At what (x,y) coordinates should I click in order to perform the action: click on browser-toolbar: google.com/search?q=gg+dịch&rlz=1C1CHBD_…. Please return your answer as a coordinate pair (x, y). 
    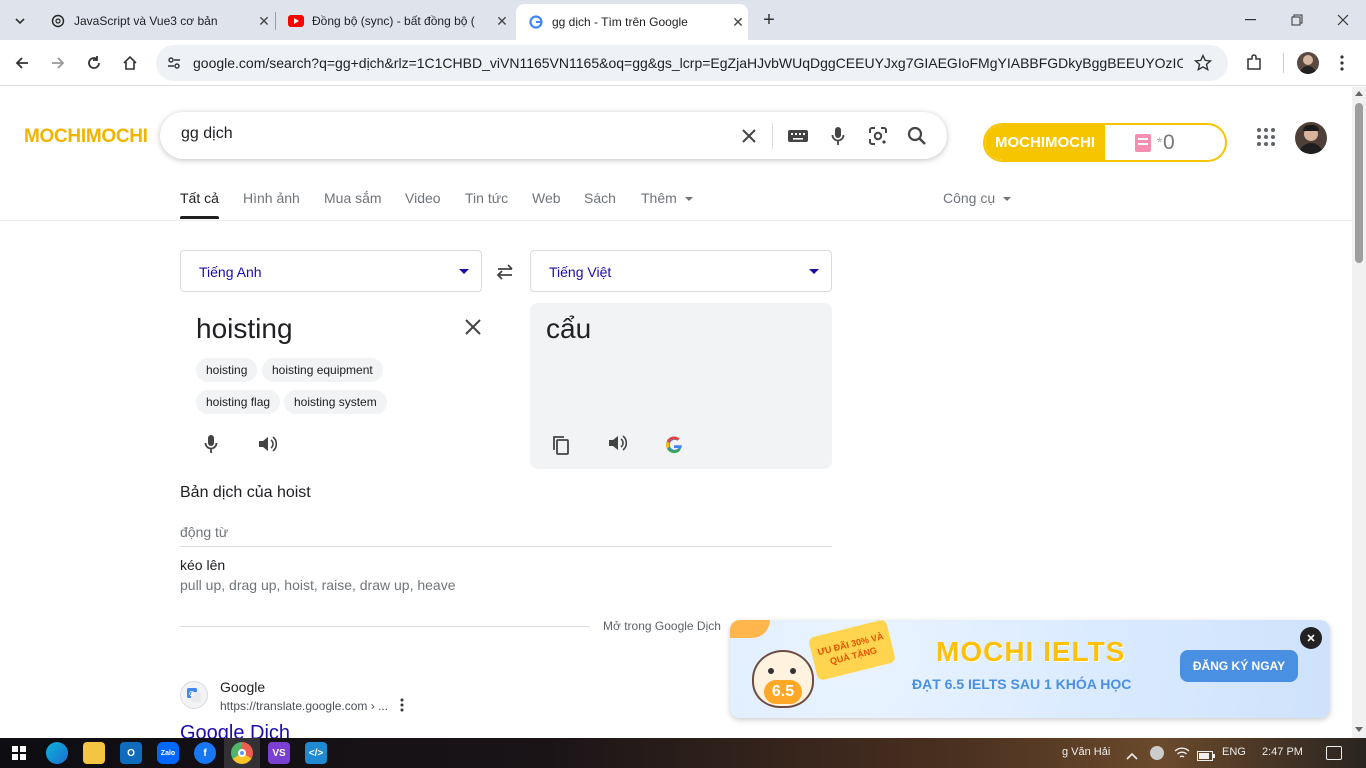
    Looking at the image, I should click on (683, 63).